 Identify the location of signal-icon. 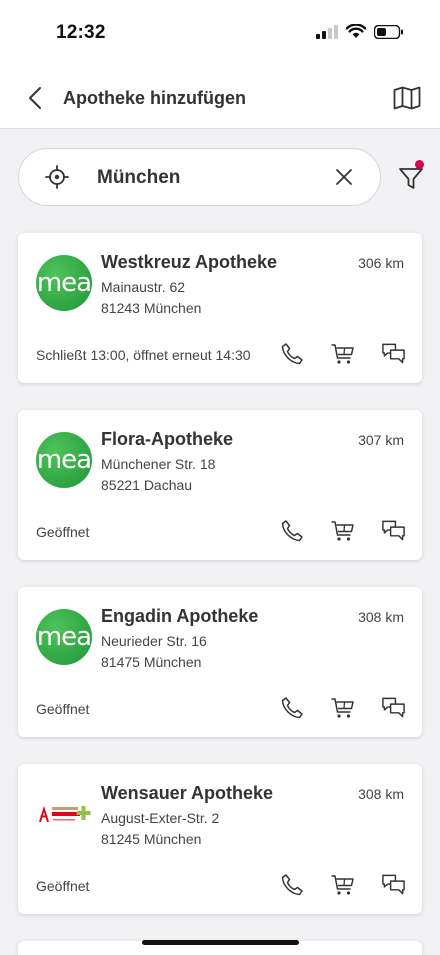
(327, 31).